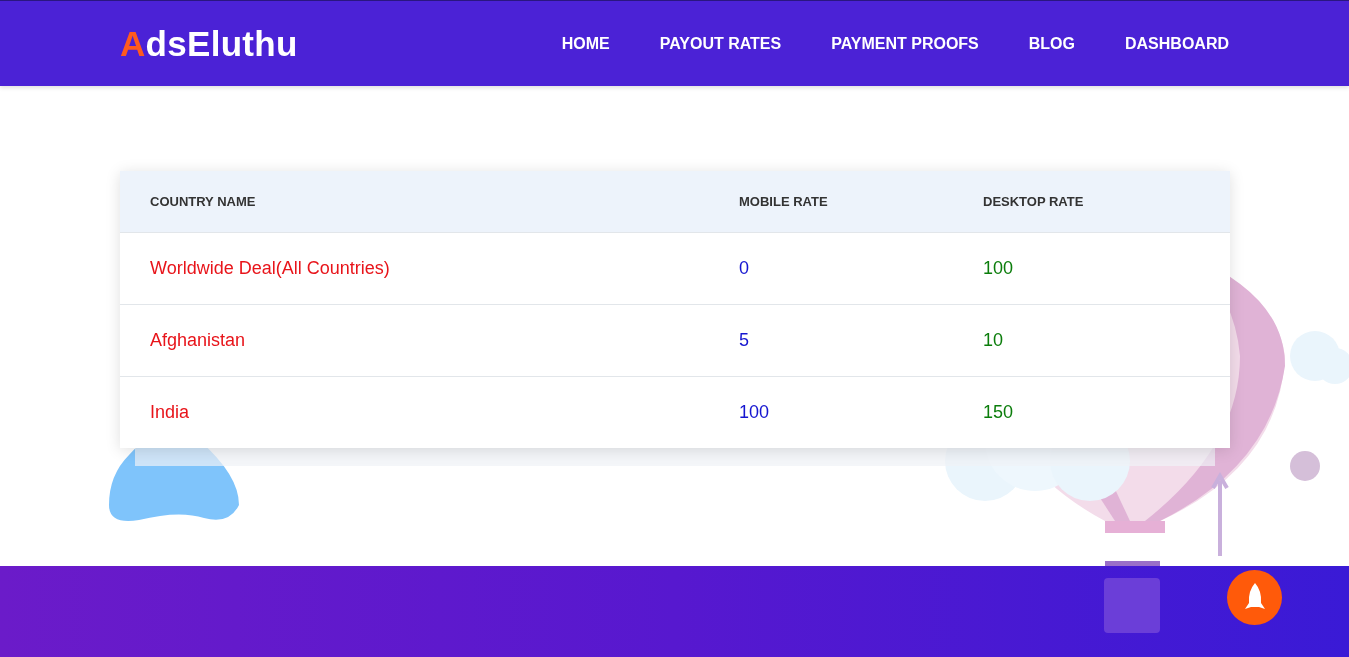 The height and width of the screenshot is (657, 1349). I want to click on table-cell-text: 150, so click(999, 412).